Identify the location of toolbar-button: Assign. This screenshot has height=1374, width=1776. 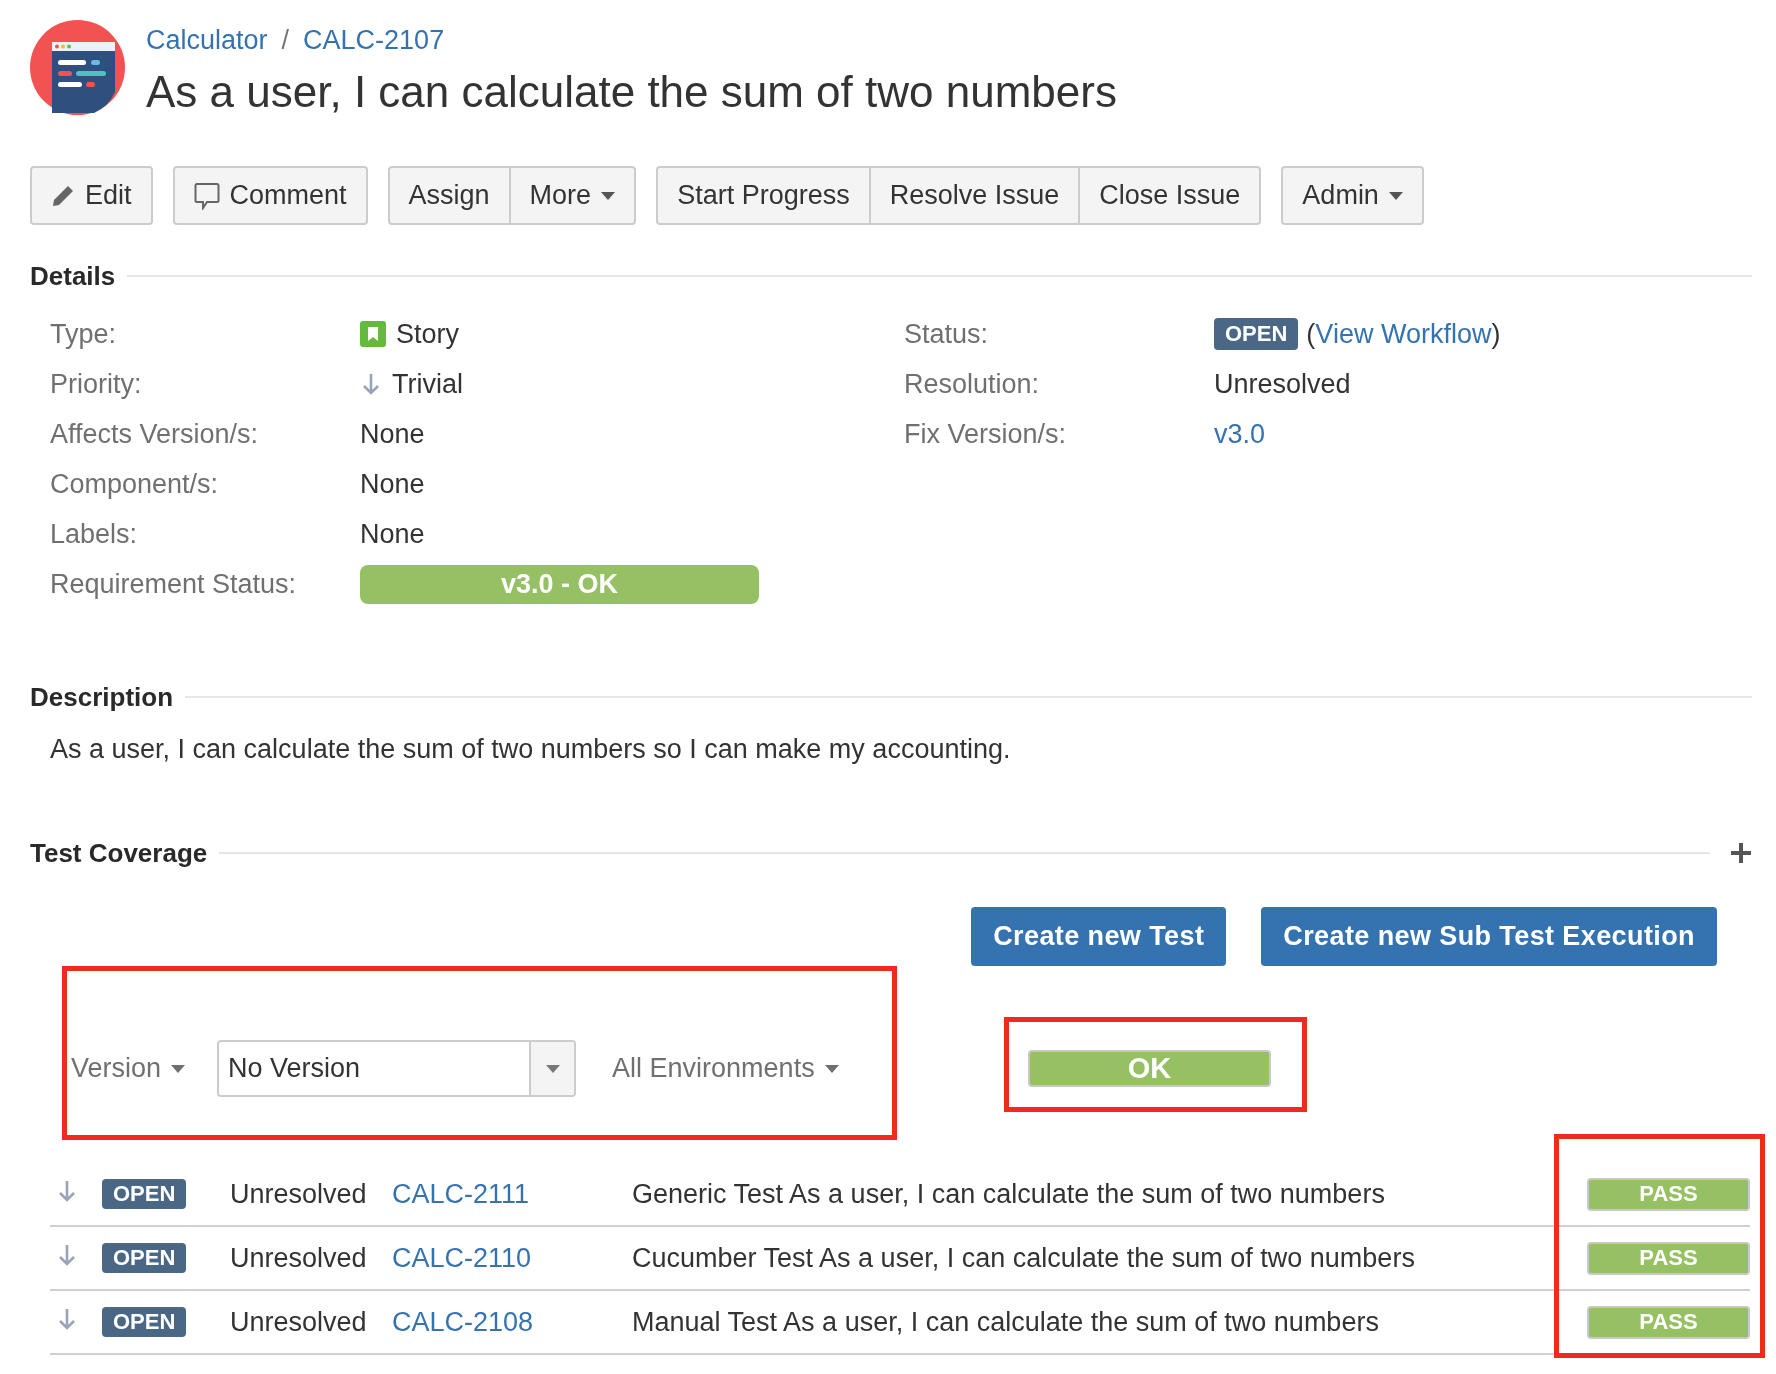
(449, 195).